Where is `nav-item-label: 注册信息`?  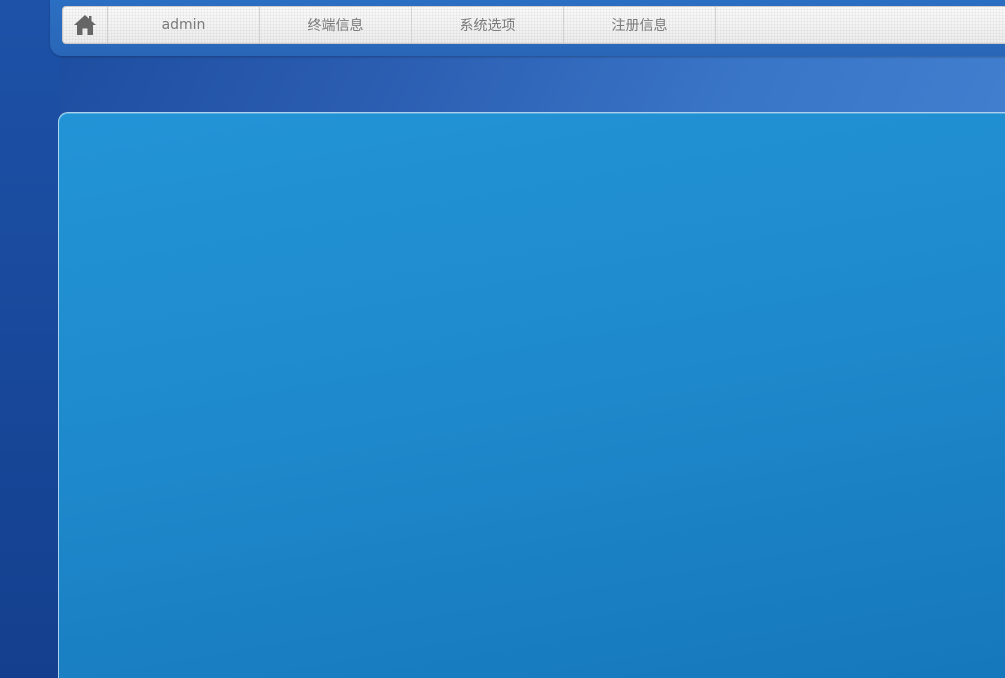
nav-item-label: 注册信息 is located at coordinates (639, 26).